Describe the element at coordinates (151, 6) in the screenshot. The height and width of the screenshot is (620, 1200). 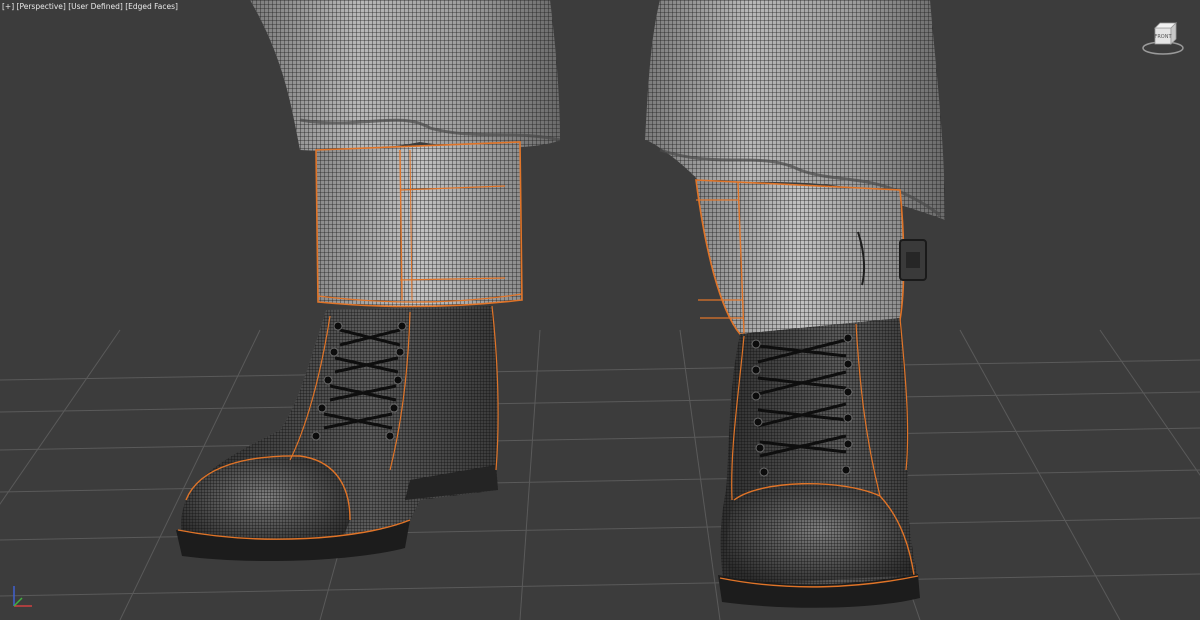
I see `viewport-display-label: [Edged Faces]` at that location.